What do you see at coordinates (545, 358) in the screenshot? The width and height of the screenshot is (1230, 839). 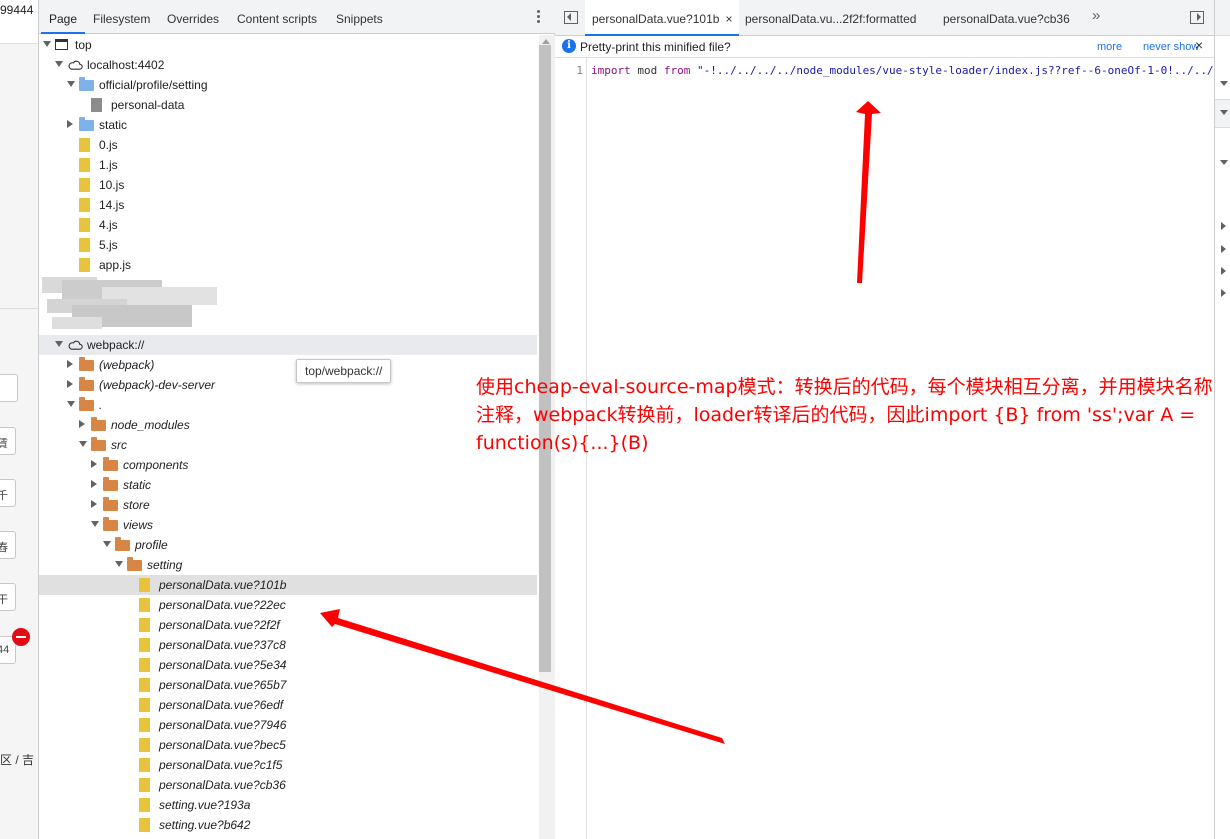 I see `navigator-scroll-thumb` at bounding box center [545, 358].